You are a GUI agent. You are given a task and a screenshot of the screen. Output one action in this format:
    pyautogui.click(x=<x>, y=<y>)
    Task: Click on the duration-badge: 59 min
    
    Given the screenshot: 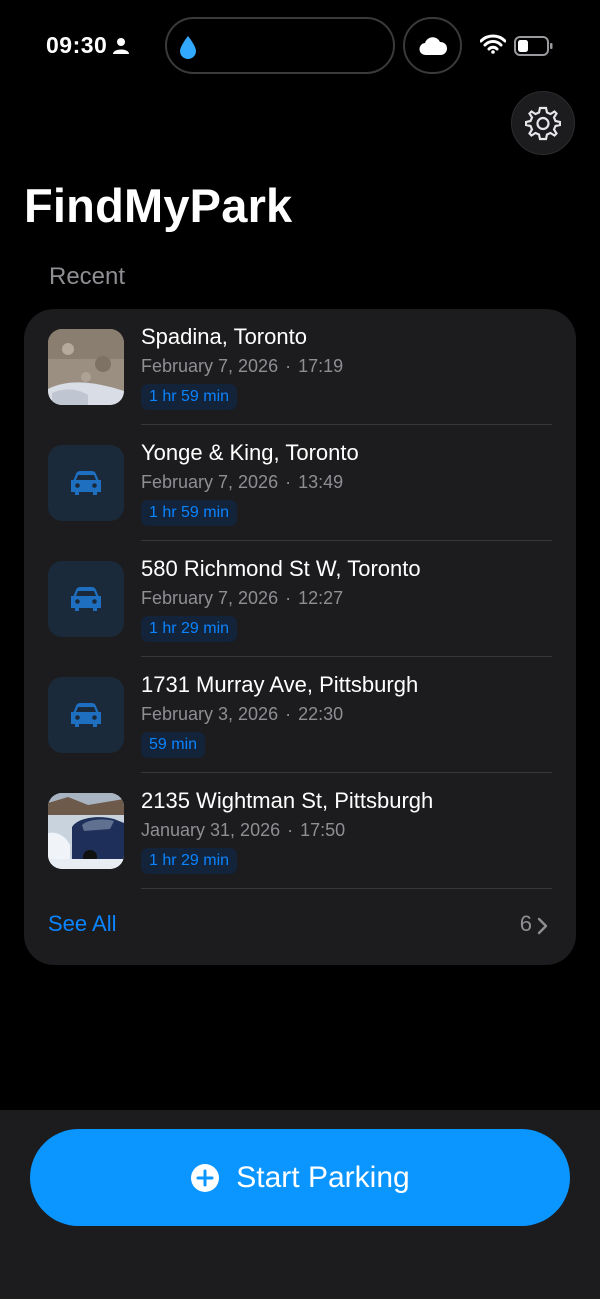 What is the action you would take?
    pyautogui.click(x=173, y=745)
    